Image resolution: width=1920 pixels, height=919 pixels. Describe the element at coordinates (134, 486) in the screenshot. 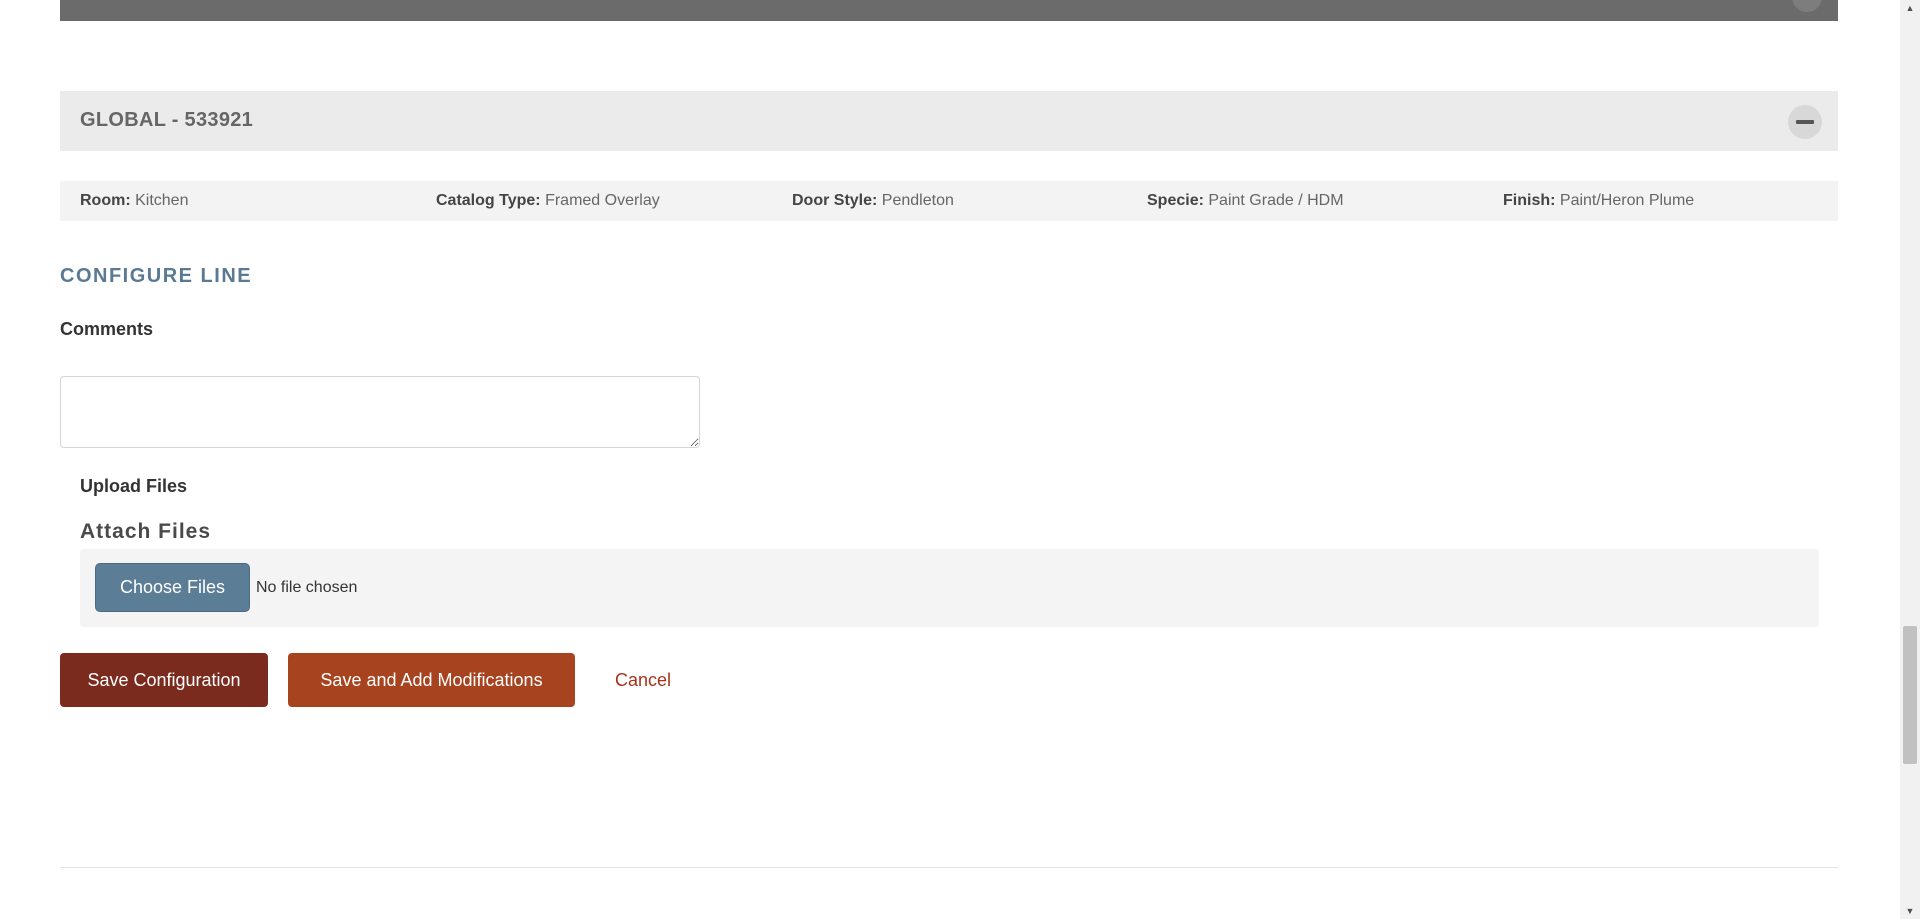

I see `upload-files-label: Upload Files` at that location.